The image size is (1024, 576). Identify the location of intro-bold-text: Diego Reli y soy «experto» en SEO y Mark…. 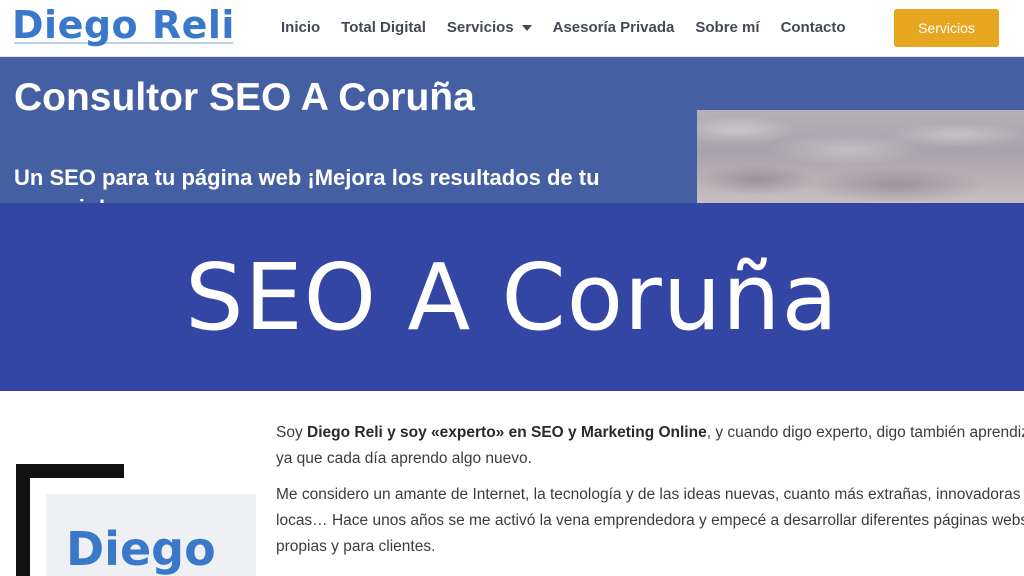
(507, 432).